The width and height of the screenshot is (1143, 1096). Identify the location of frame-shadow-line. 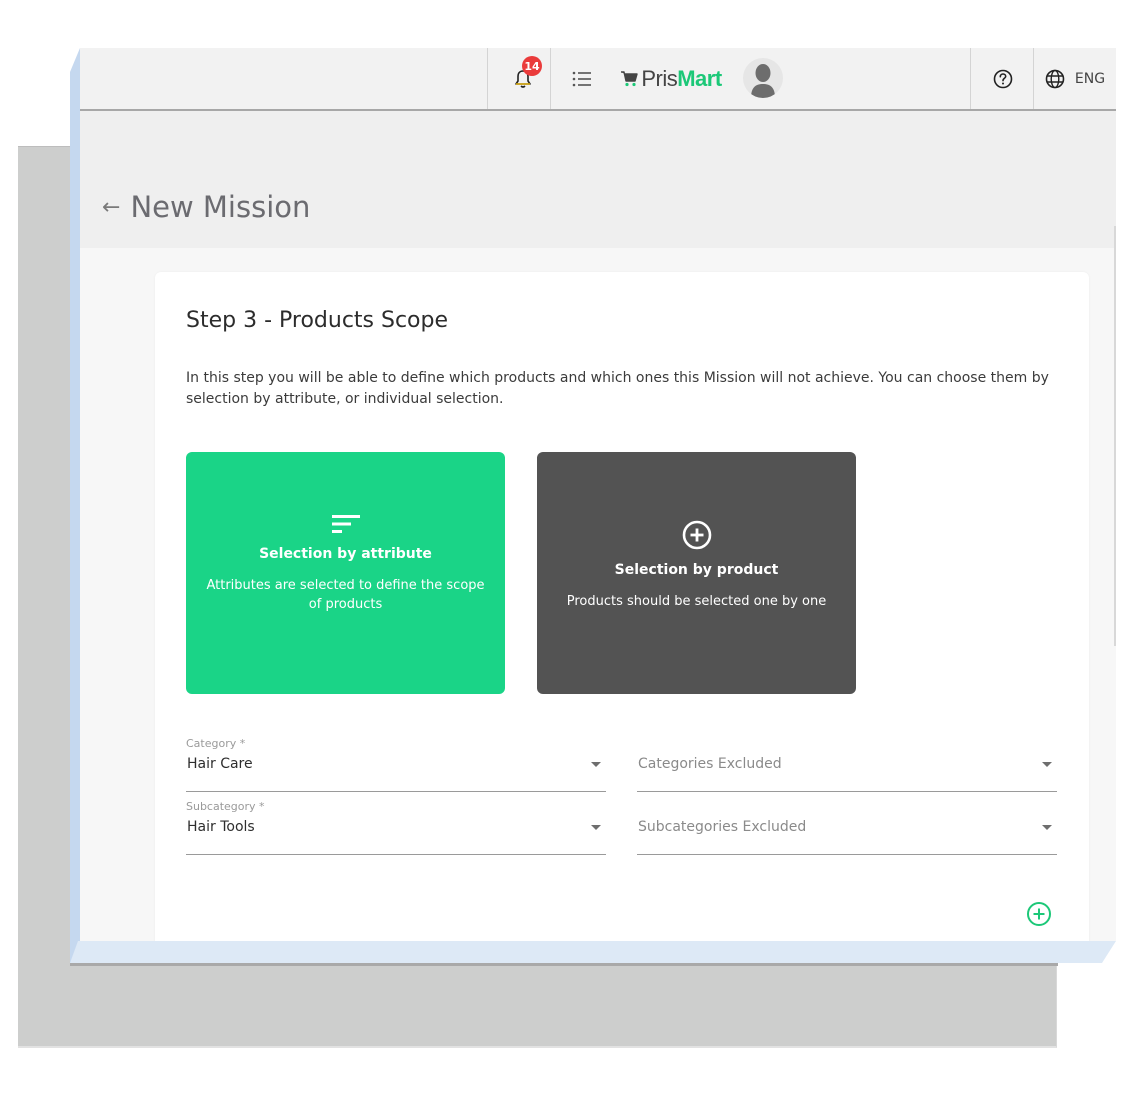
(564, 964).